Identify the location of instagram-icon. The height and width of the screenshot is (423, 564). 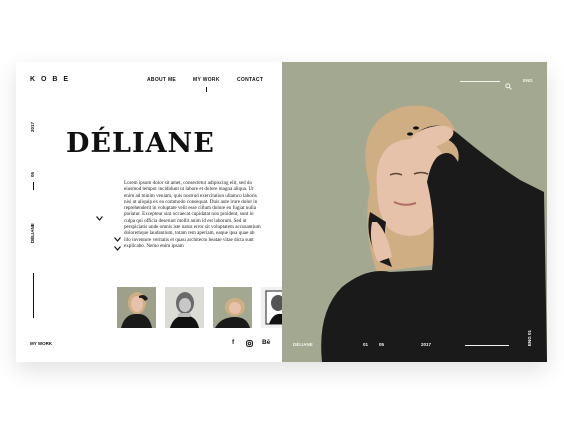
(249, 344).